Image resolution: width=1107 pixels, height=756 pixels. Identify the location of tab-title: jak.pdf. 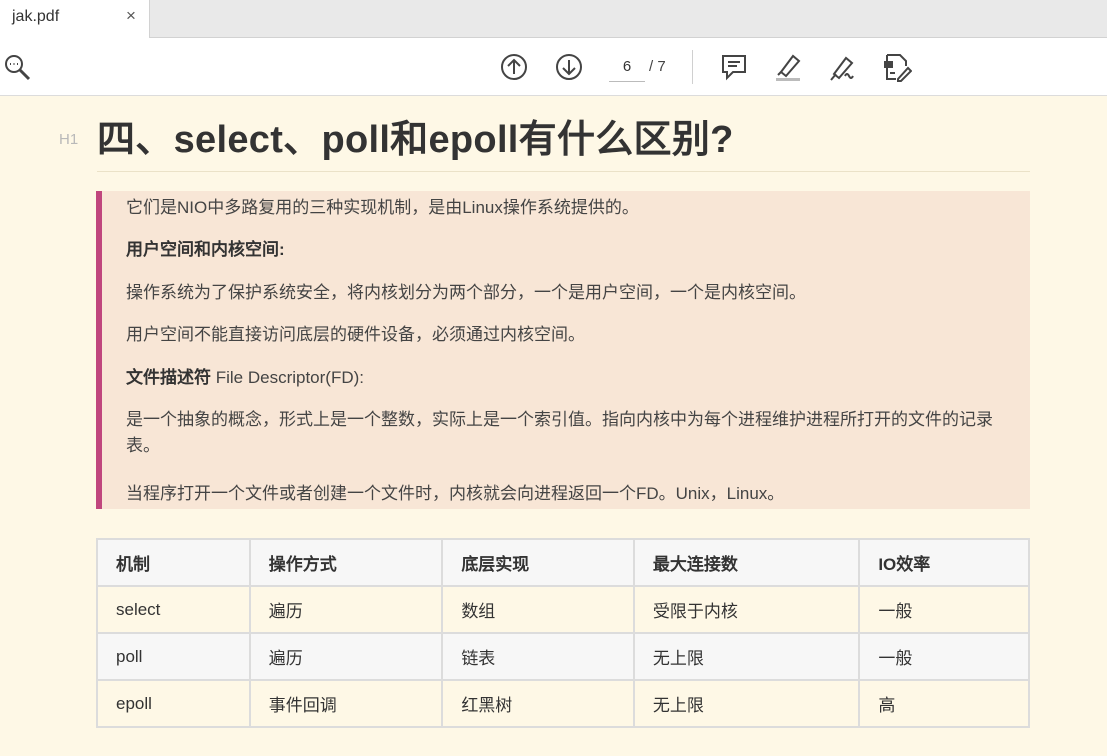
(36, 16).